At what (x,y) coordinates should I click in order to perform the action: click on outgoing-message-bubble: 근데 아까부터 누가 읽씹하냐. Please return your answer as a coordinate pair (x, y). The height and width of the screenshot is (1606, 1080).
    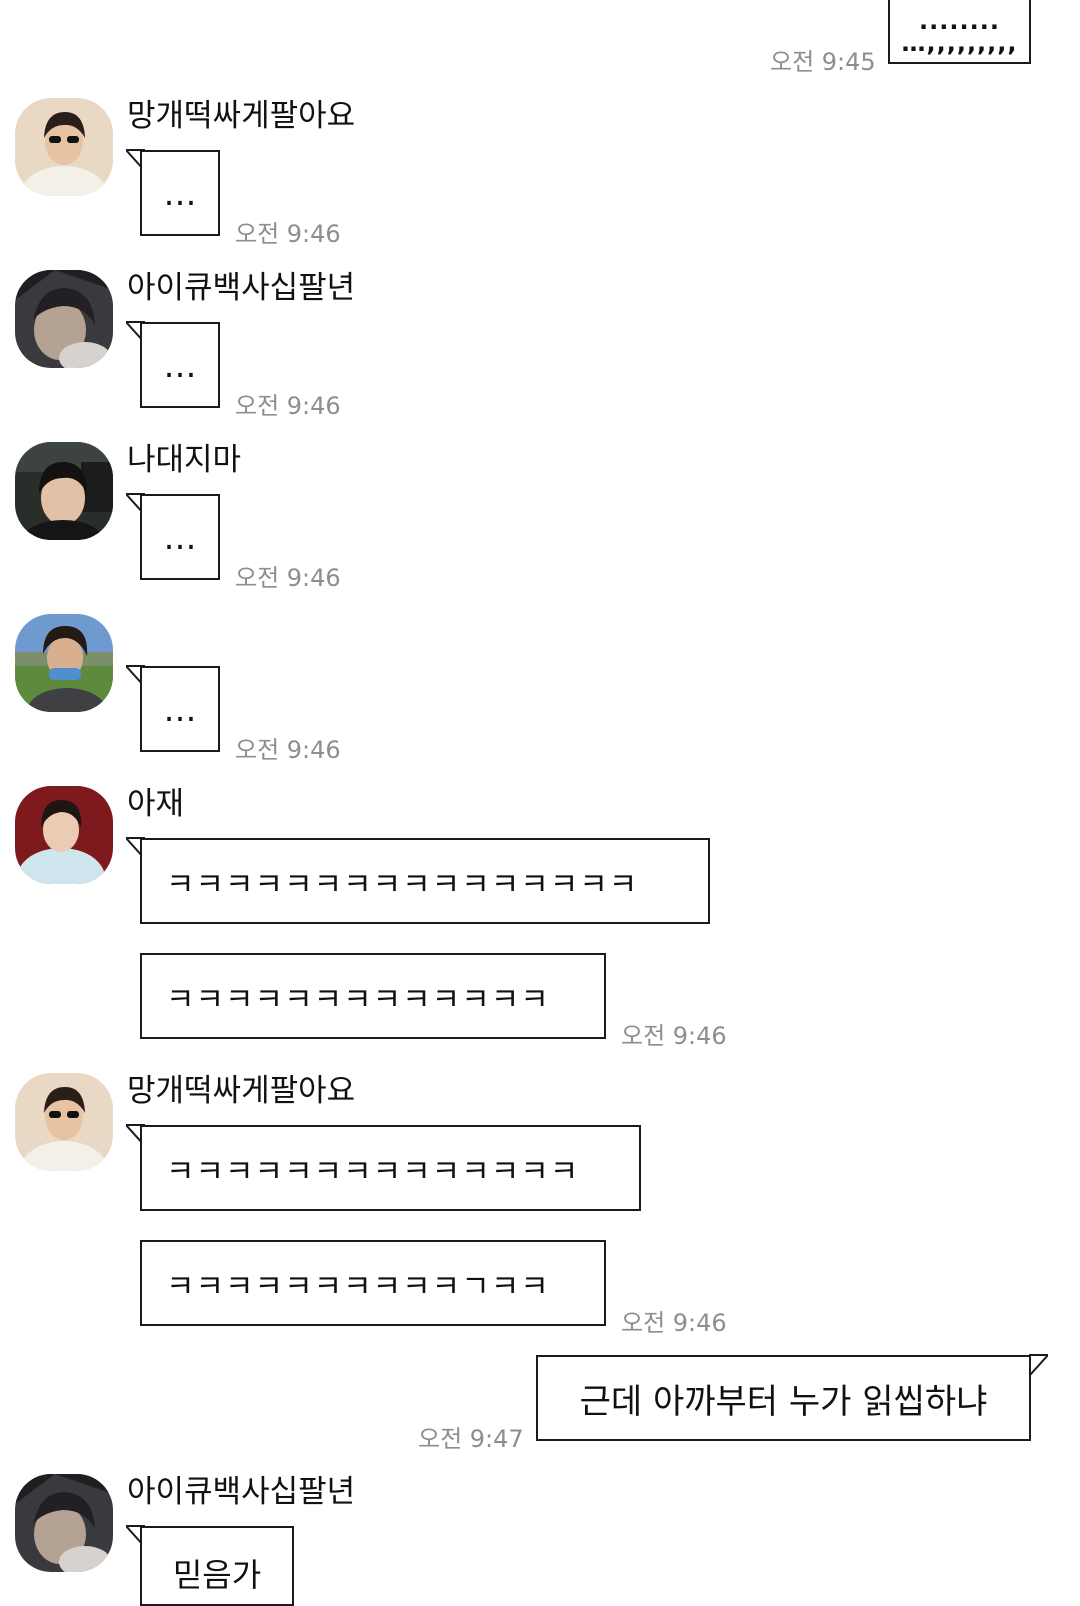
    Looking at the image, I should click on (783, 1398).